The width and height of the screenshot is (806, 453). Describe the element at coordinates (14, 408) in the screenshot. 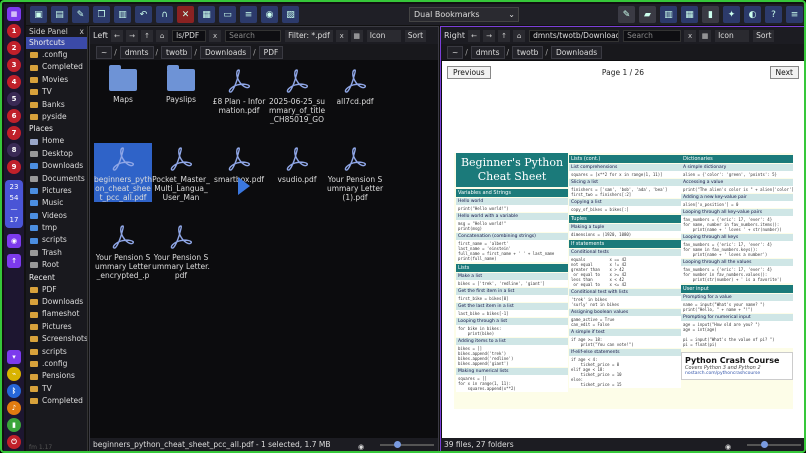

I see `volume-icon: ♪` at that location.